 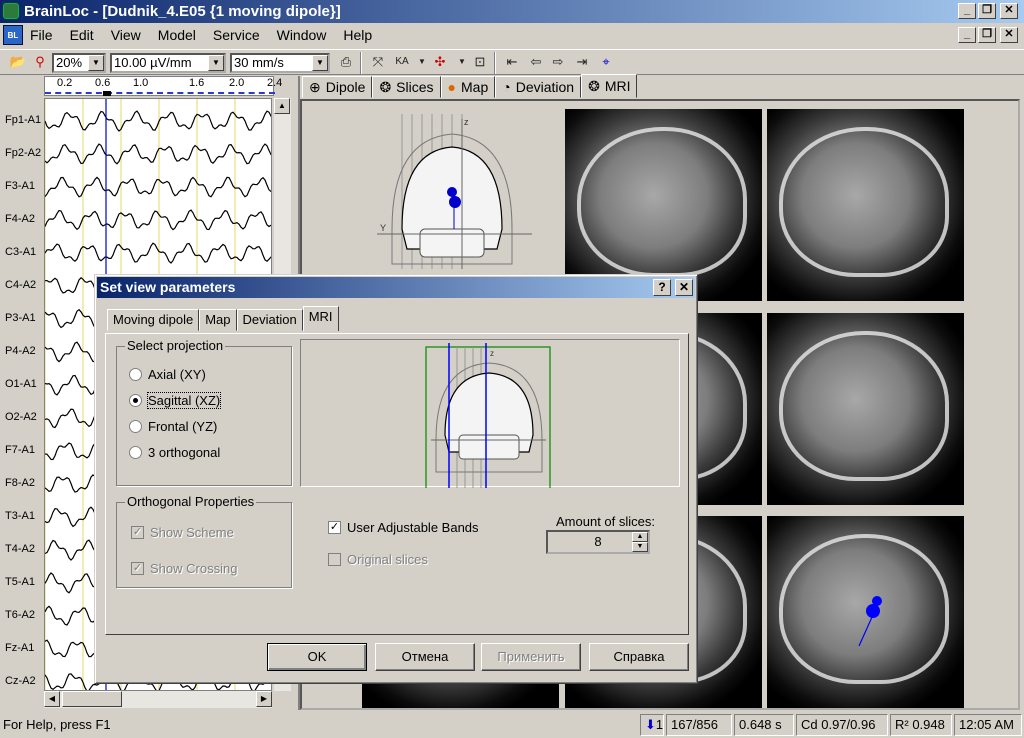 I want to click on crosshair-icon: ⊕, so click(x=315, y=86).